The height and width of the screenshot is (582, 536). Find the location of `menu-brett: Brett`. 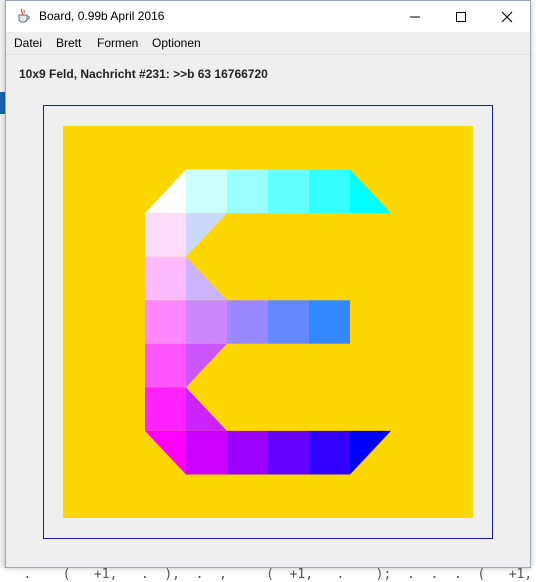

menu-brett: Brett is located at coordinates (68, 43).